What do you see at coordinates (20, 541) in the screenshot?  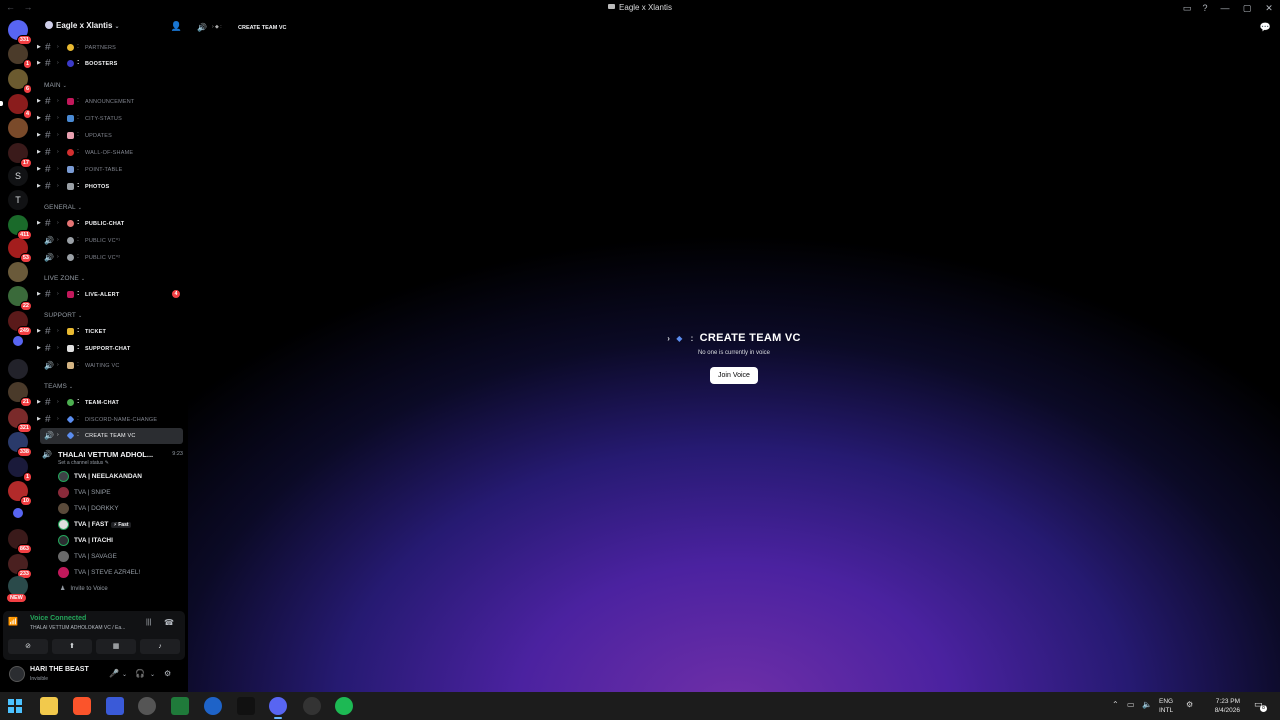 I see `server-icon: 863` at bounding box center [20, 541].